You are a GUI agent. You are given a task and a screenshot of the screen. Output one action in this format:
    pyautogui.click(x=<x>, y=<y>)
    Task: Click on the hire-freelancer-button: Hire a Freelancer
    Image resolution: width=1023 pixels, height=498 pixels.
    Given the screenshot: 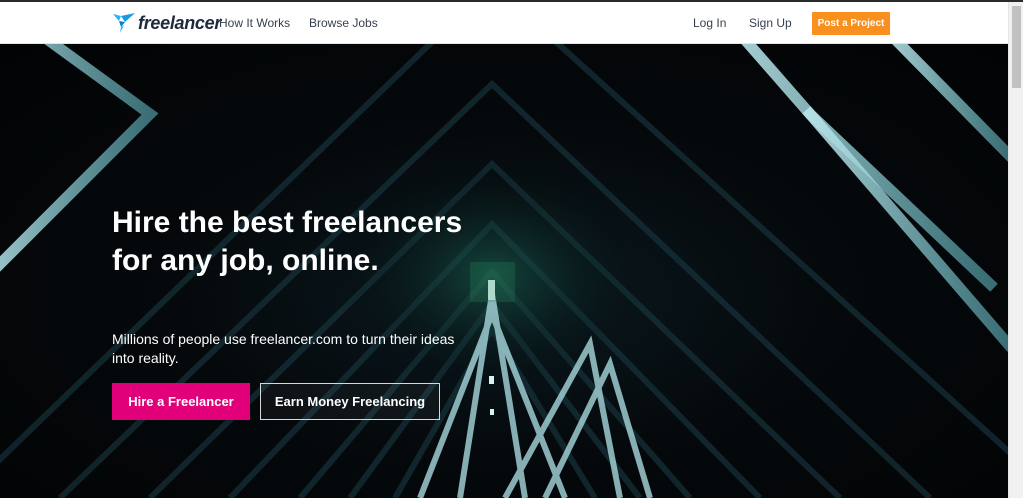 What is the action you would take?
    pyautogui.click(x=181, y=401)
    